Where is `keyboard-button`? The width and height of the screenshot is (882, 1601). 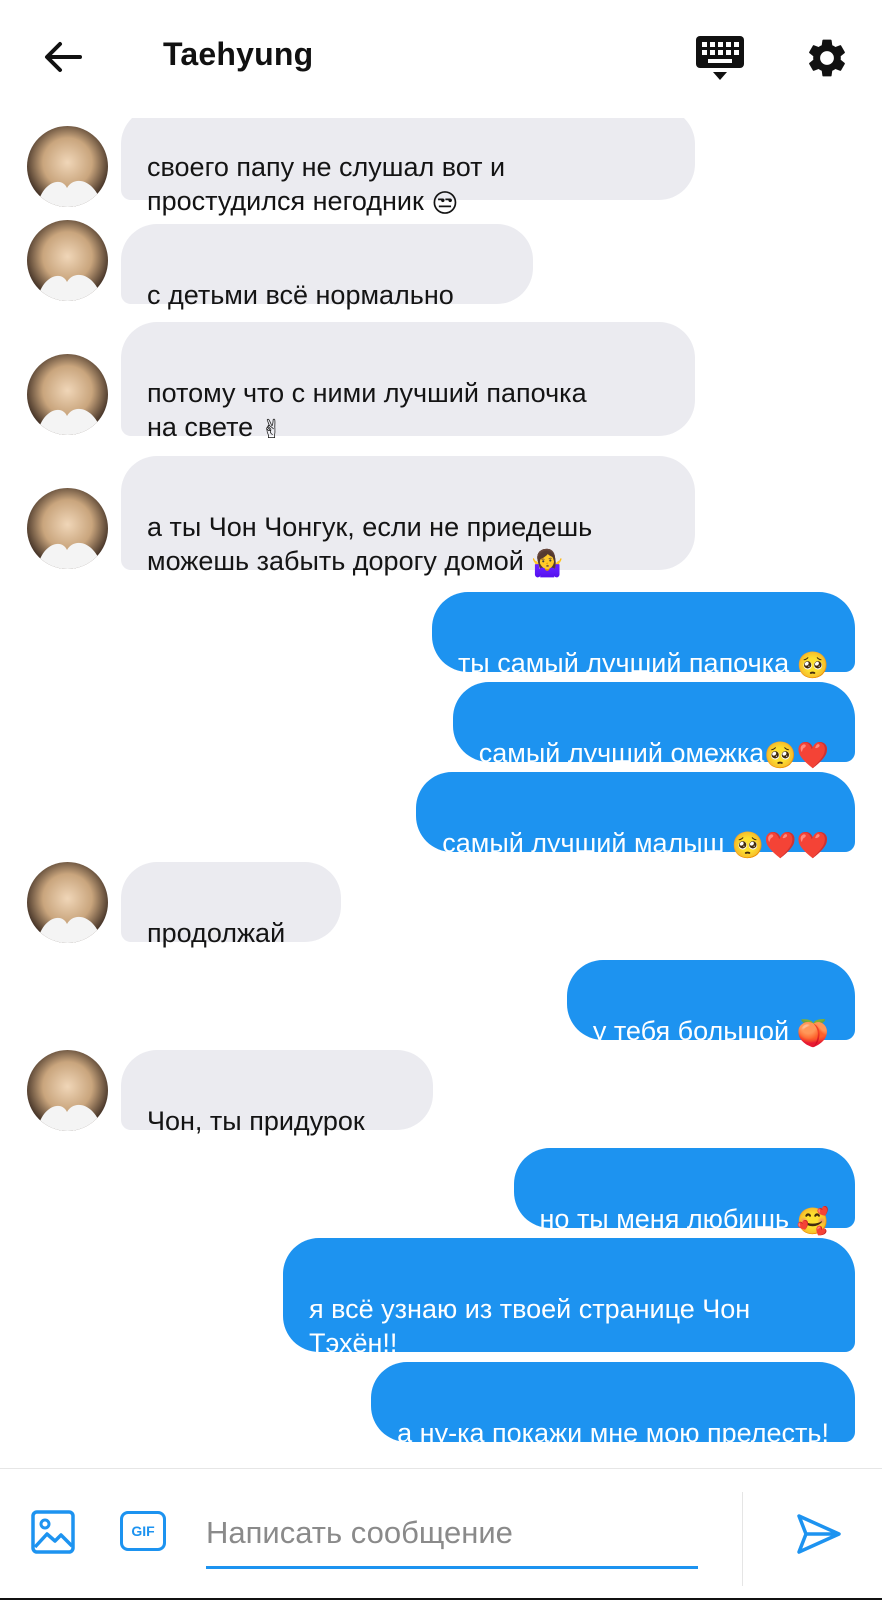
keyboard-button is located at coordinates (720, 58).